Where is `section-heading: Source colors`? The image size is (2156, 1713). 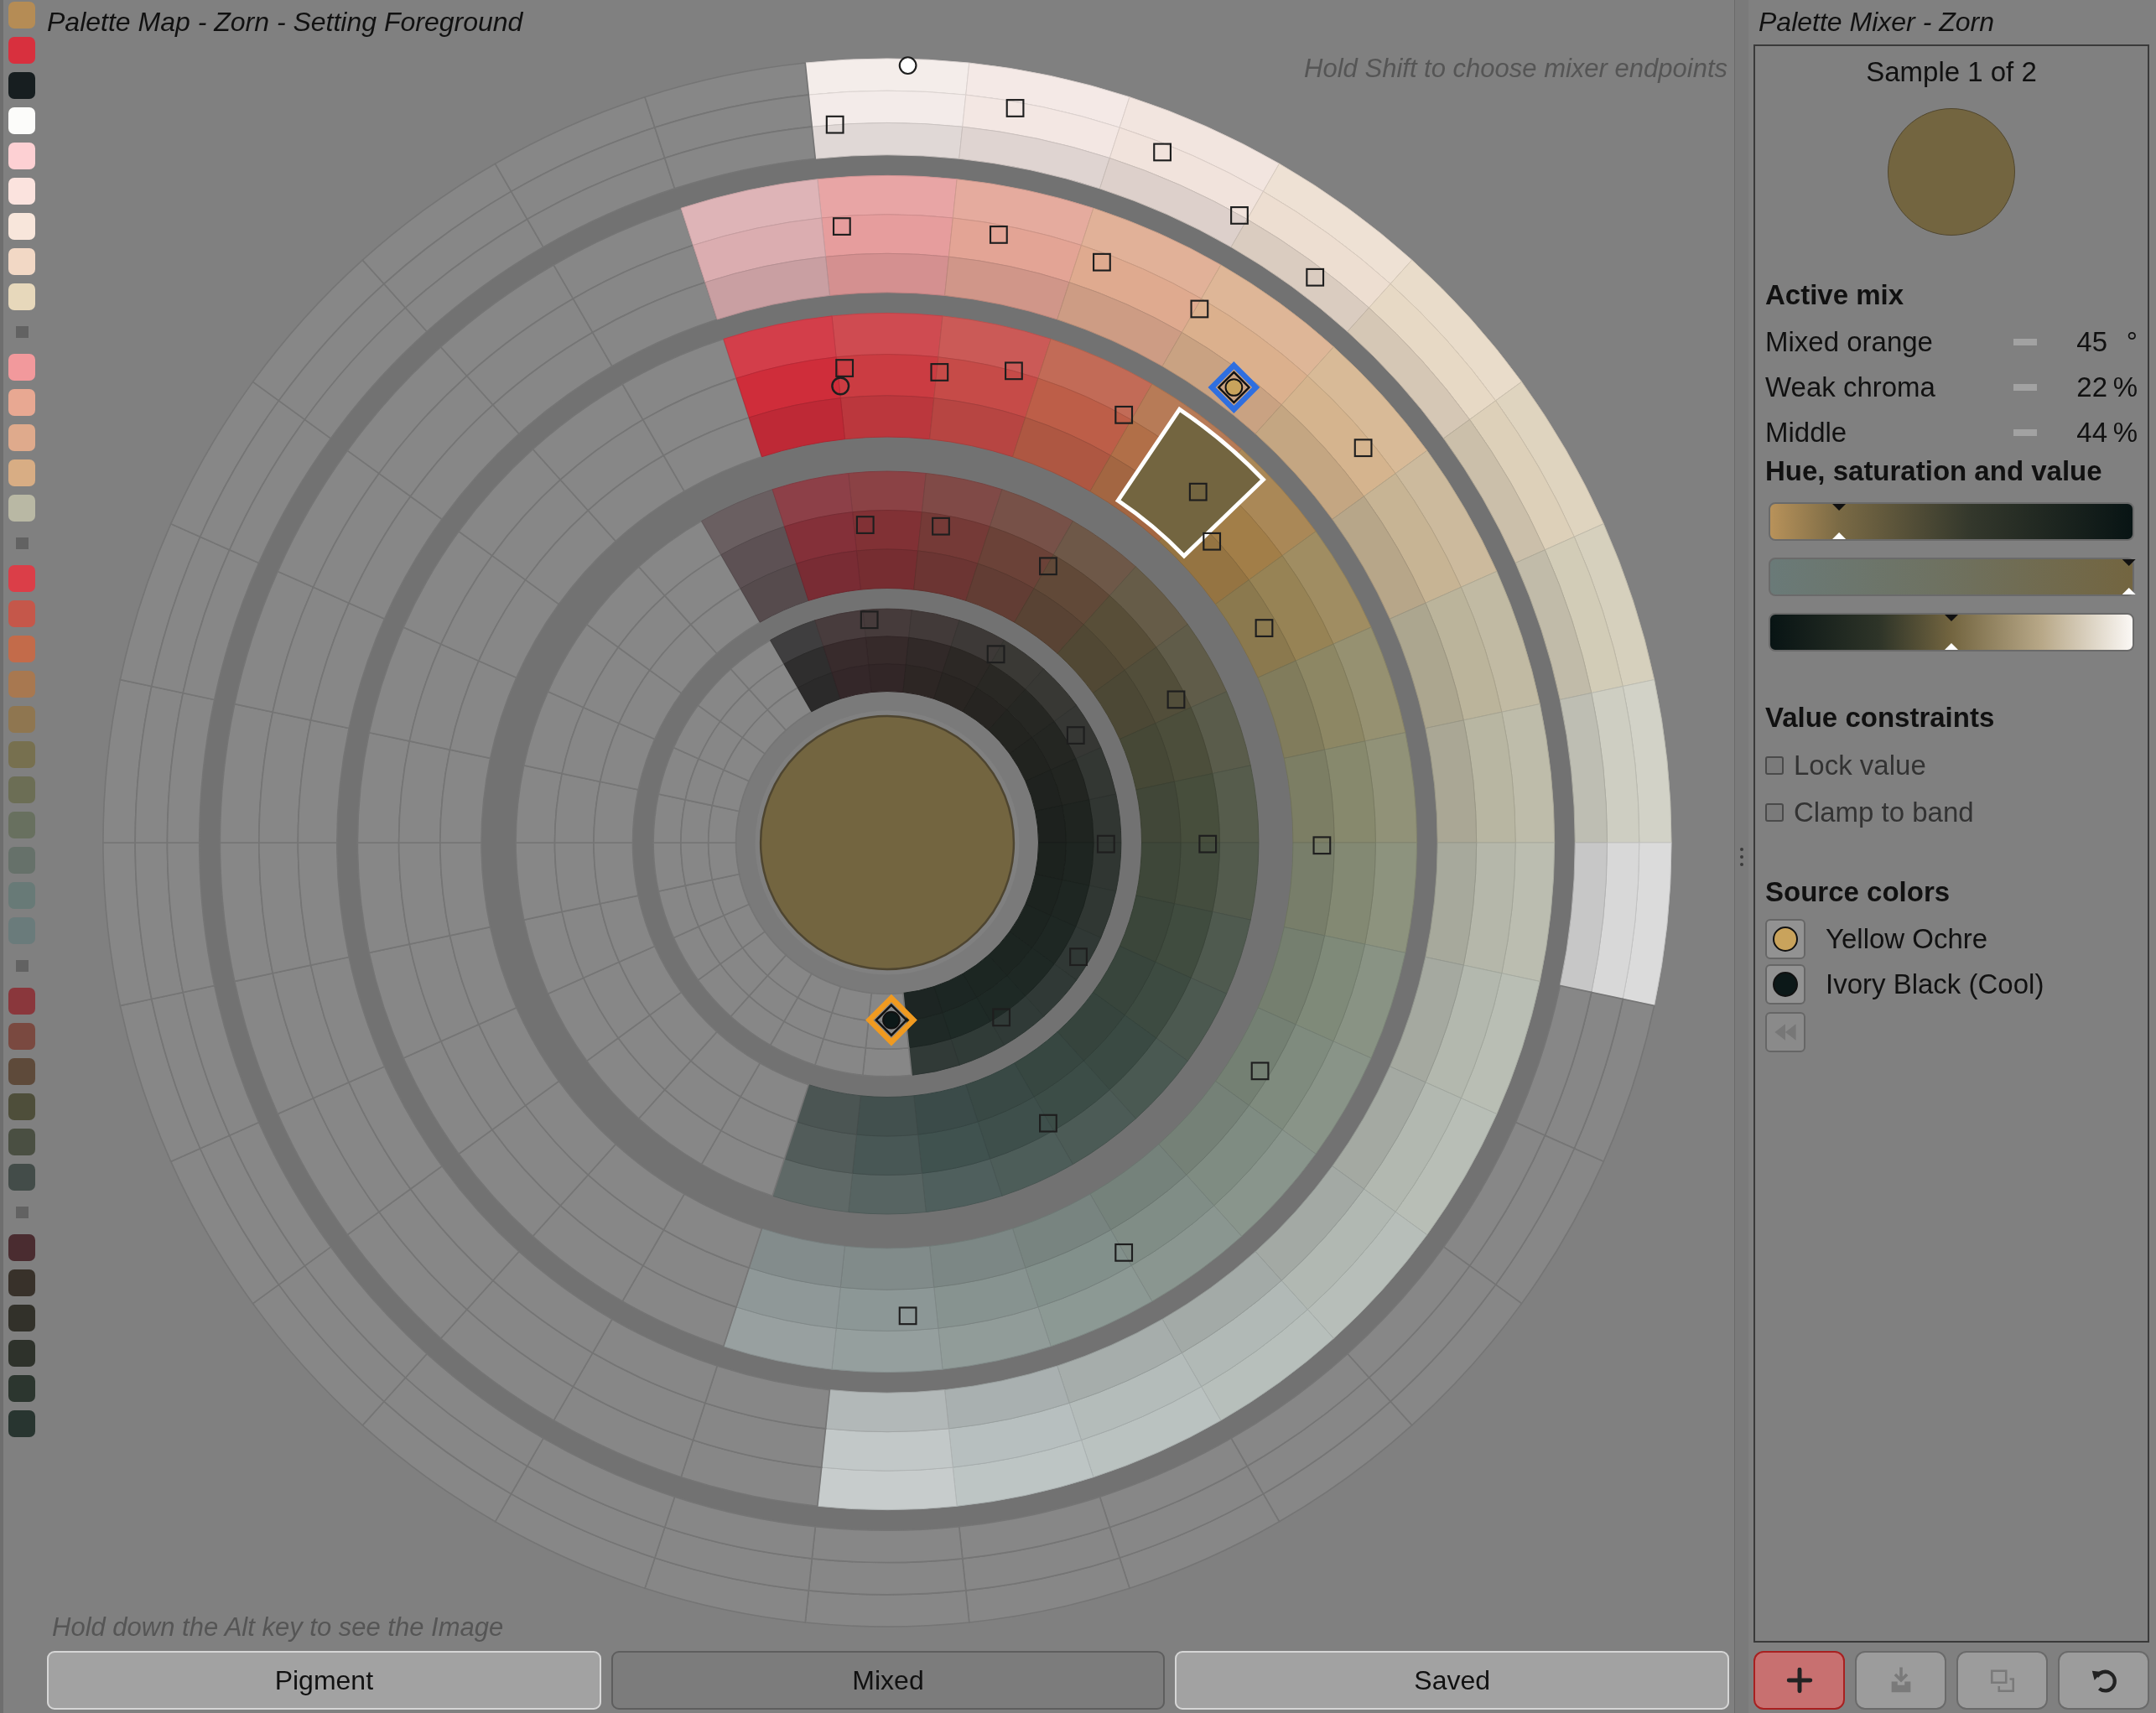
section-heading: Source colors is located at coordinates (1858, 892).